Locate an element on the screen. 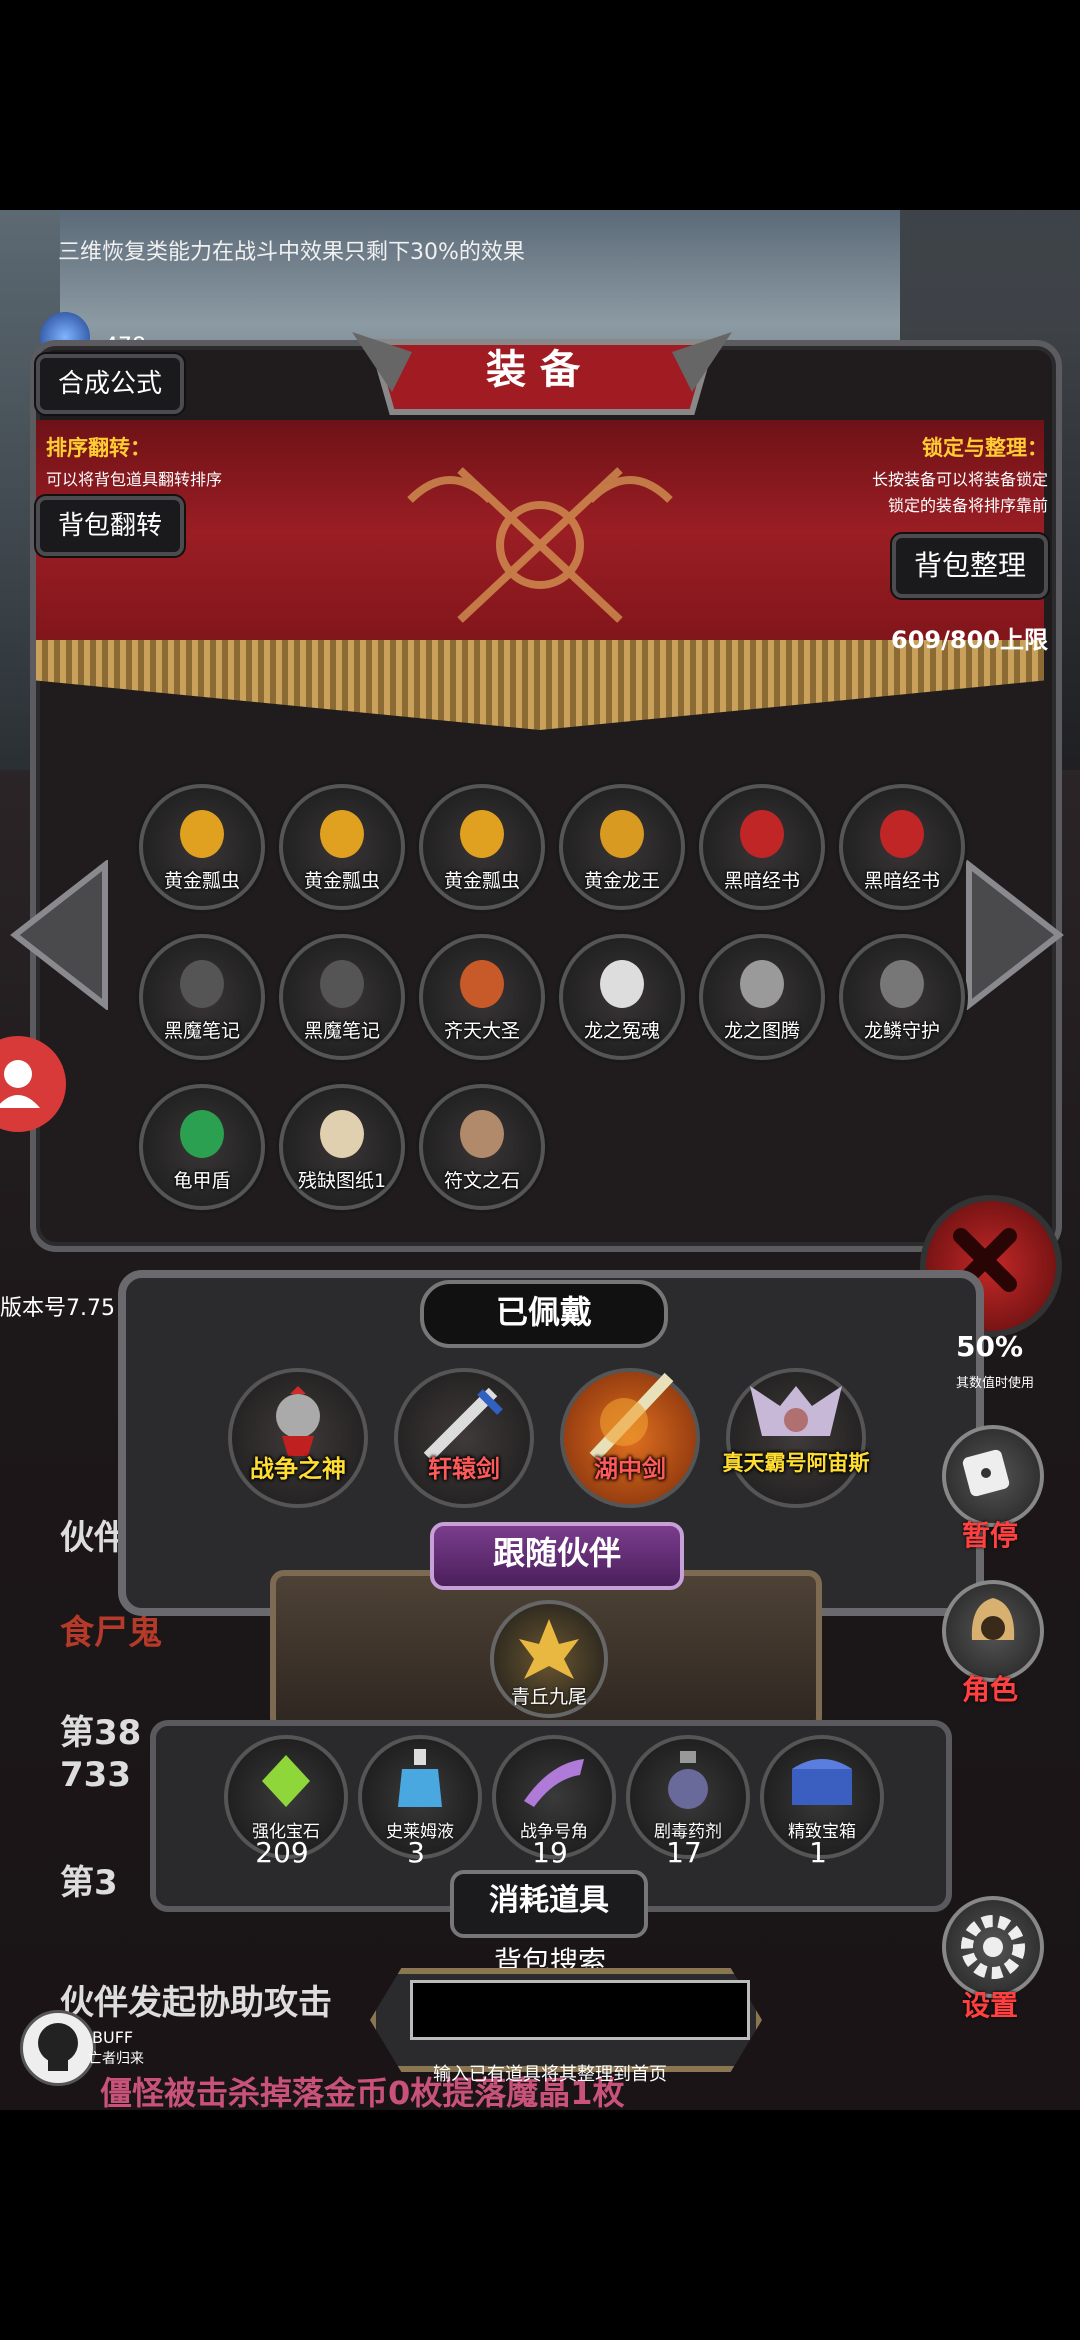  turtle-shield-icon is located at coordinates (202, 1134).